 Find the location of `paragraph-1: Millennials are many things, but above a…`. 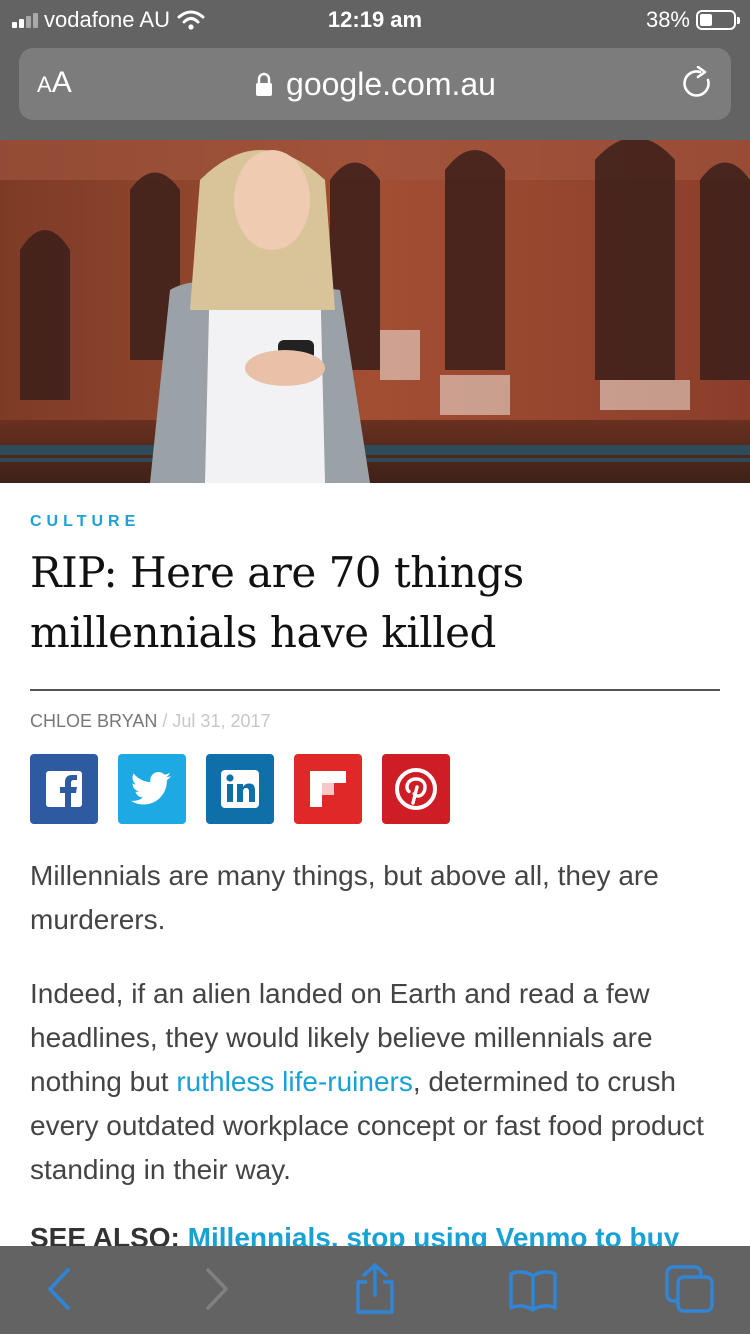

paragraph-1: Millennials are many things, but above a… is located at coordinates (344, 897).